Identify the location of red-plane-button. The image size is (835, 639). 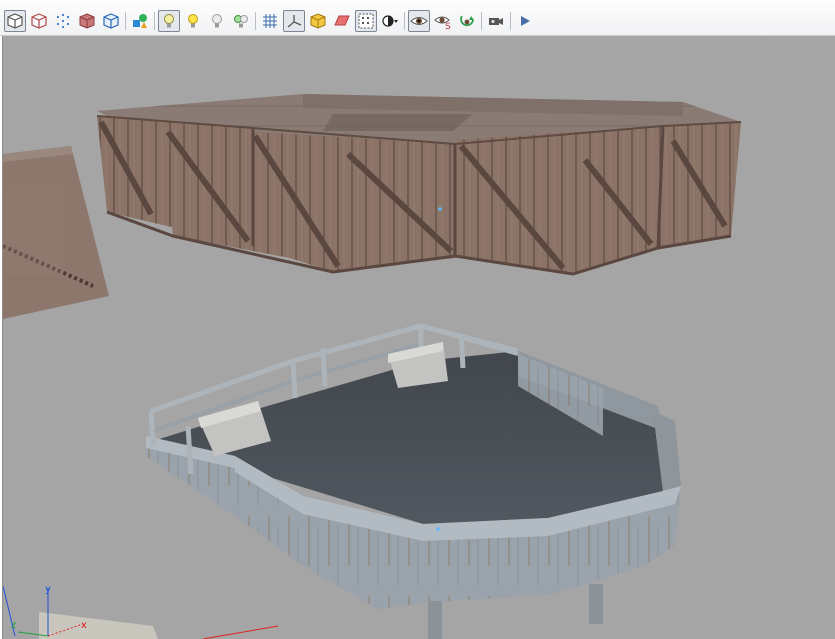
(342, 21).